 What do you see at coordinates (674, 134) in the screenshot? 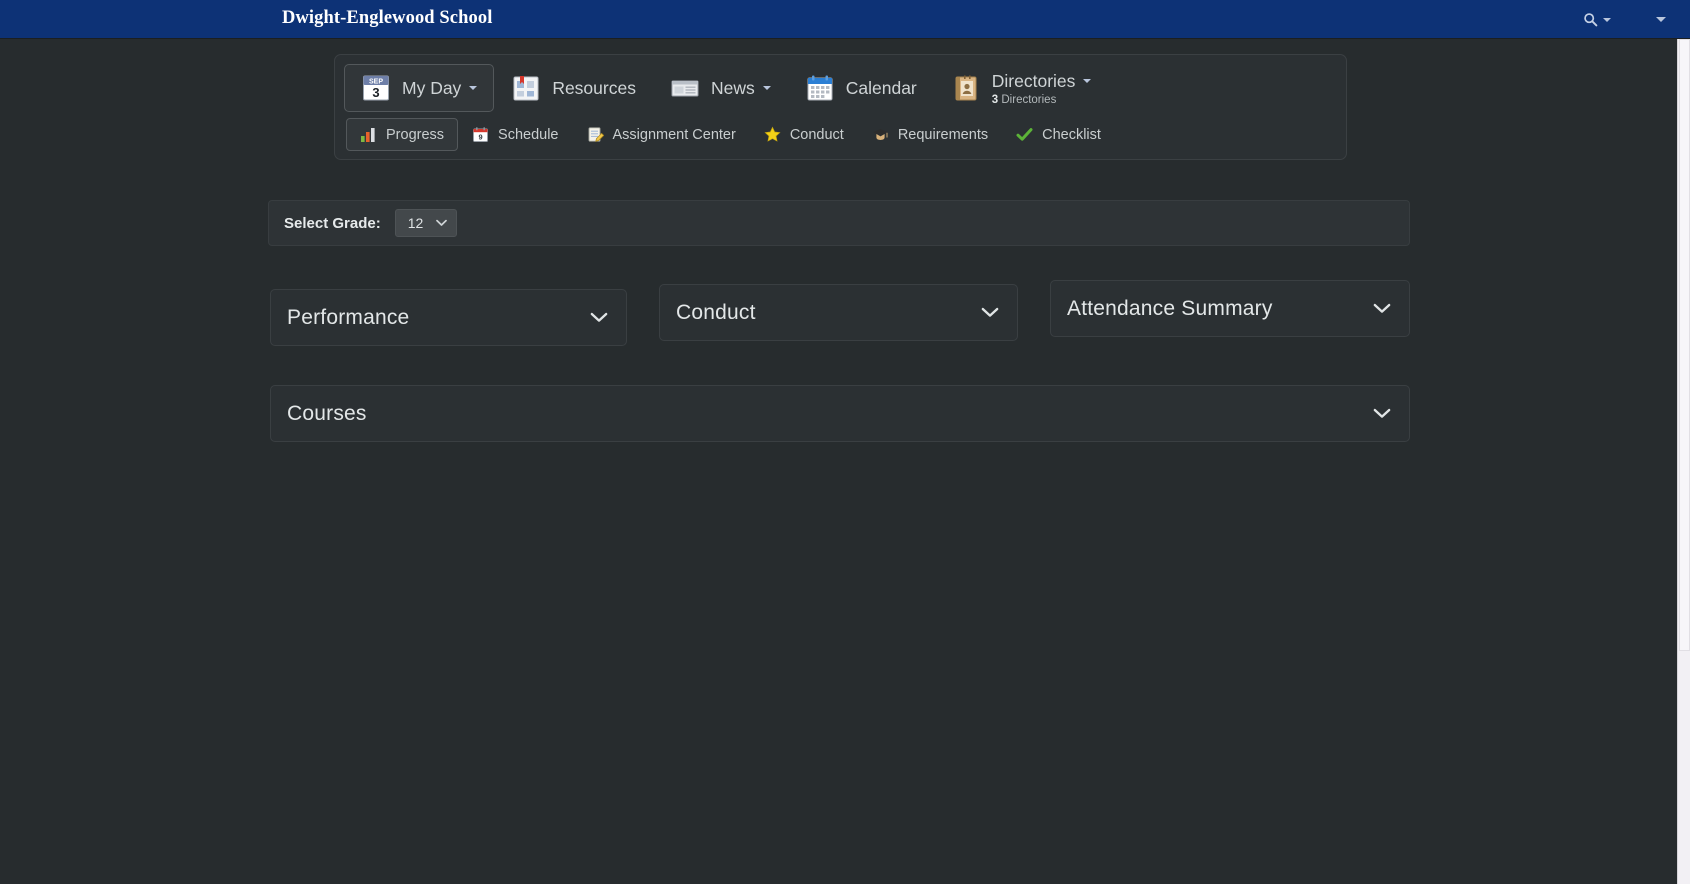
I see `subnav-label-assignment-center: Assignment Center` at bounding box center [674, 134].